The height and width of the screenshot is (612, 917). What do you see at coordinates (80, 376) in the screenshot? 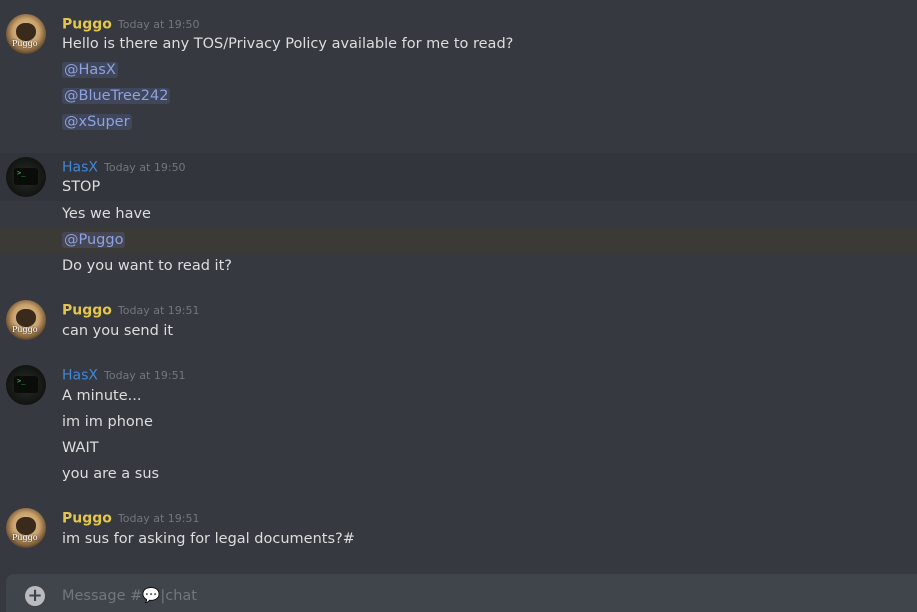
I see `username: HasX` at bounding box center [80, 376].